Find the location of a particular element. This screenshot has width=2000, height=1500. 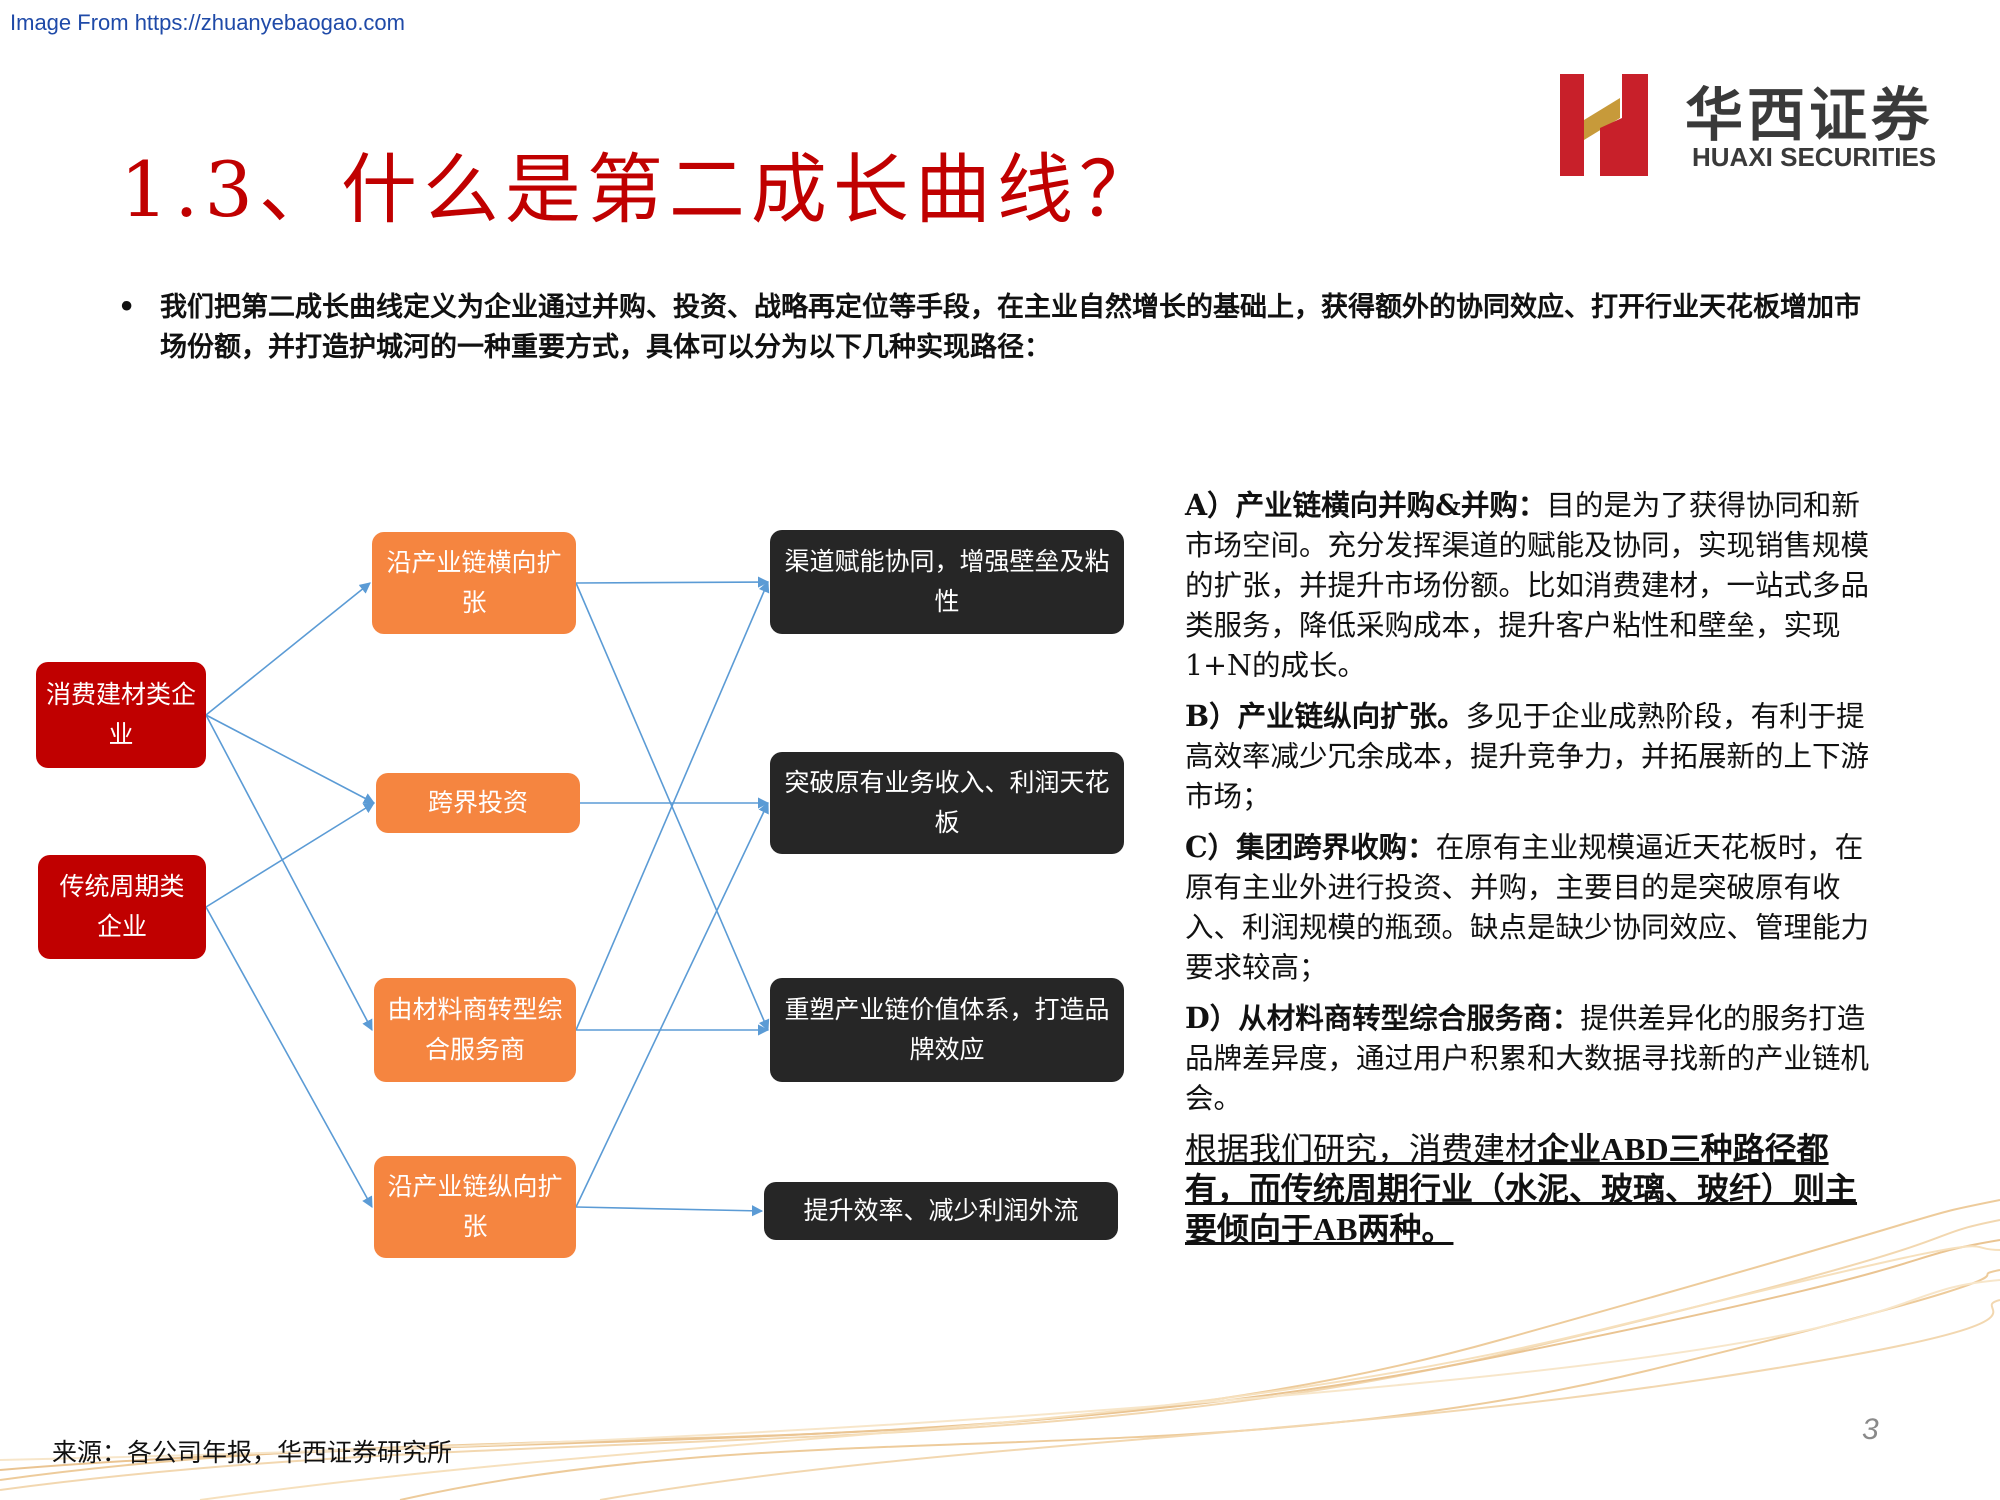

edge-s1-p2 is located at coordinates (290, 759).